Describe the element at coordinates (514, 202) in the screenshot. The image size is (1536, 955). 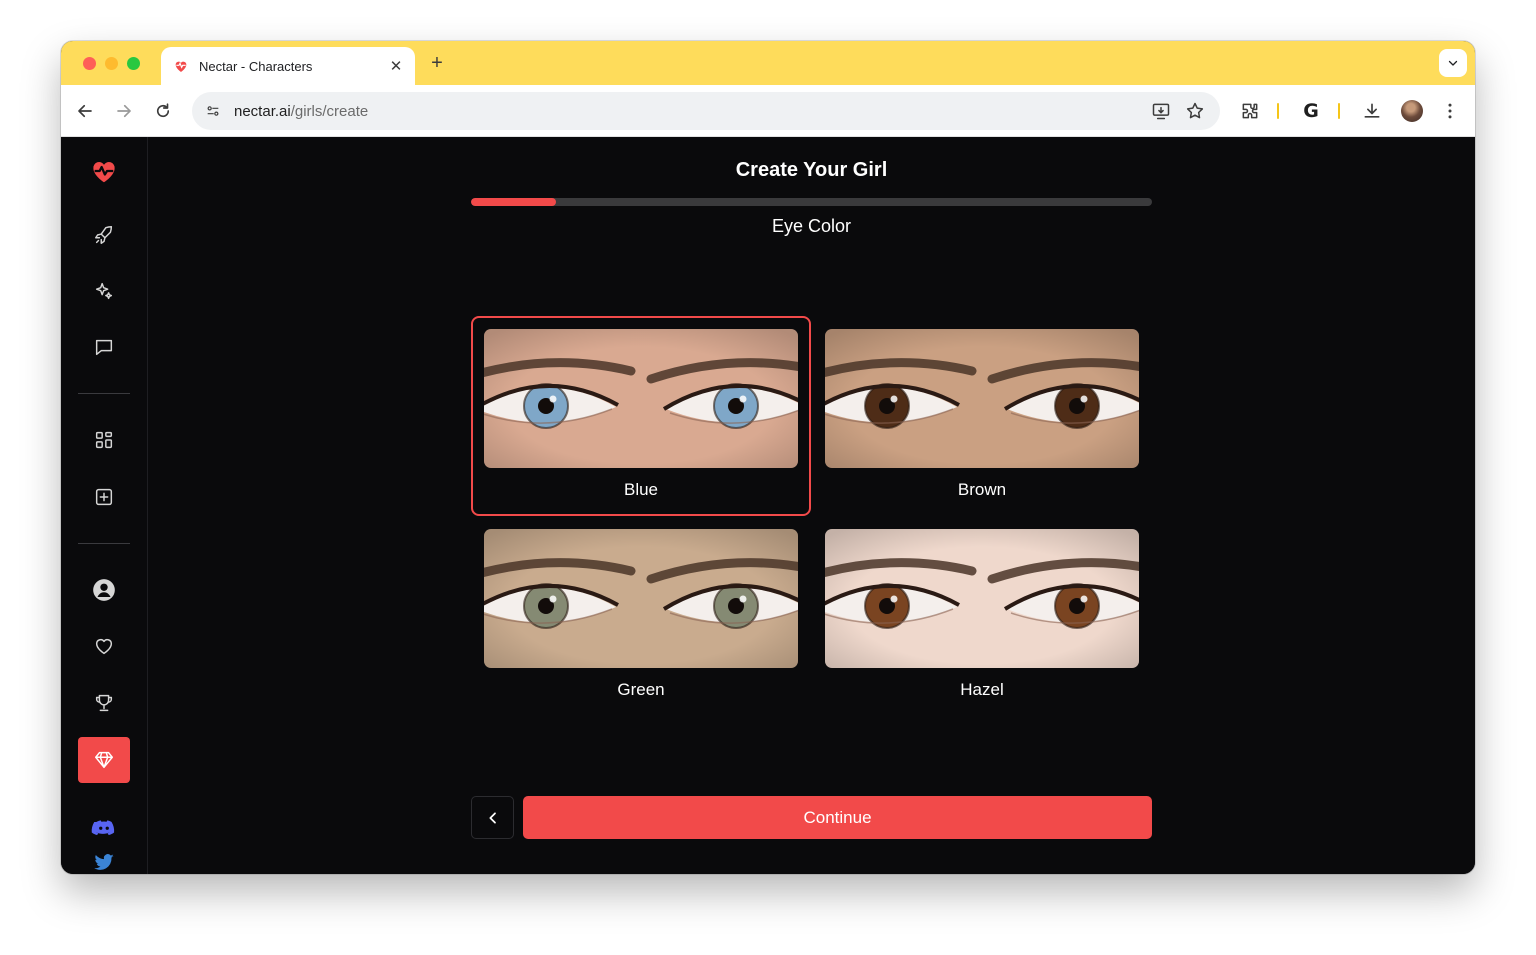
I see `wizard-progress-fill` at that location.